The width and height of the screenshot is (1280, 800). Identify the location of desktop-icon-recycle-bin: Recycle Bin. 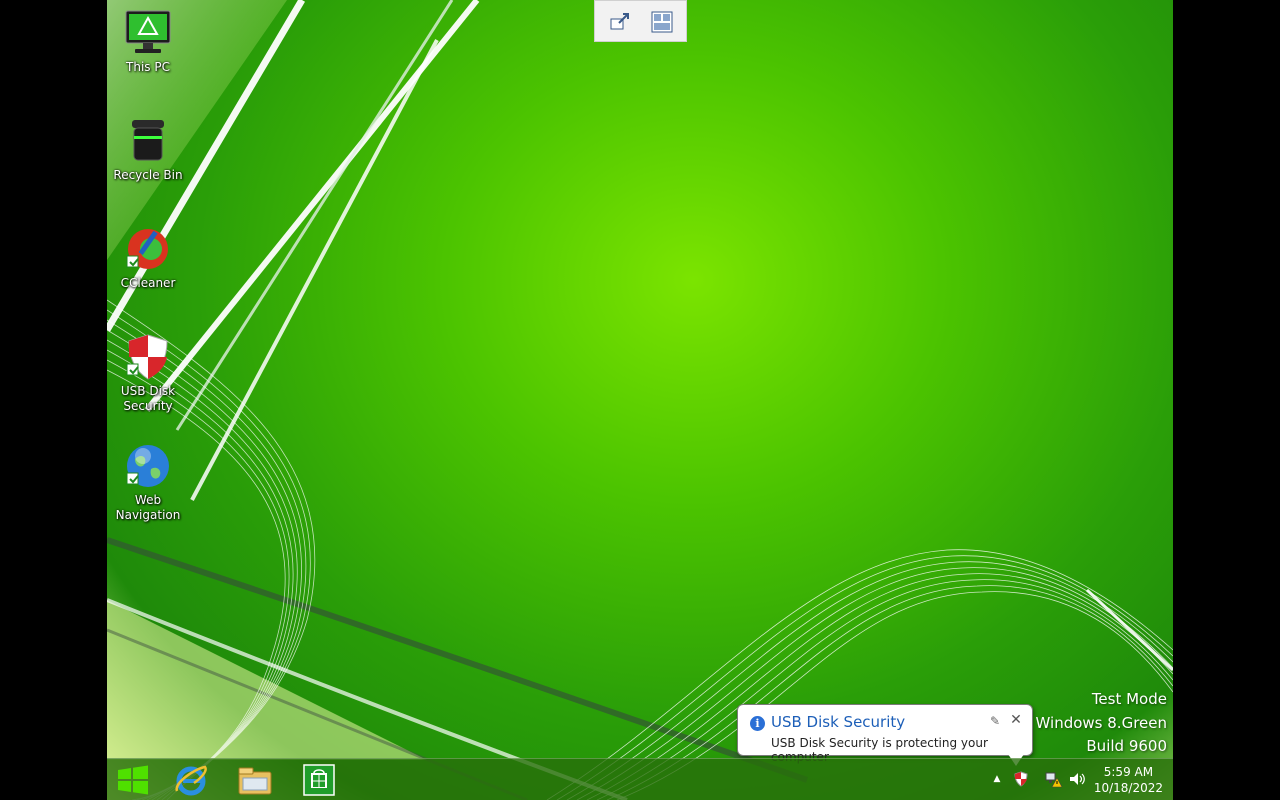
(148, 149).